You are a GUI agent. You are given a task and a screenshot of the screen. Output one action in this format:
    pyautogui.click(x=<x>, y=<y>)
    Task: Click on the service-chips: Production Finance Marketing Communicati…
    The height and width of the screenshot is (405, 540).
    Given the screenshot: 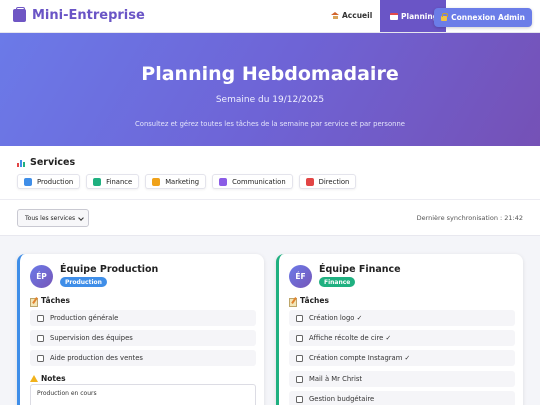 What is the action you would take?
    pyautogui.click(x=187, y=181)
    